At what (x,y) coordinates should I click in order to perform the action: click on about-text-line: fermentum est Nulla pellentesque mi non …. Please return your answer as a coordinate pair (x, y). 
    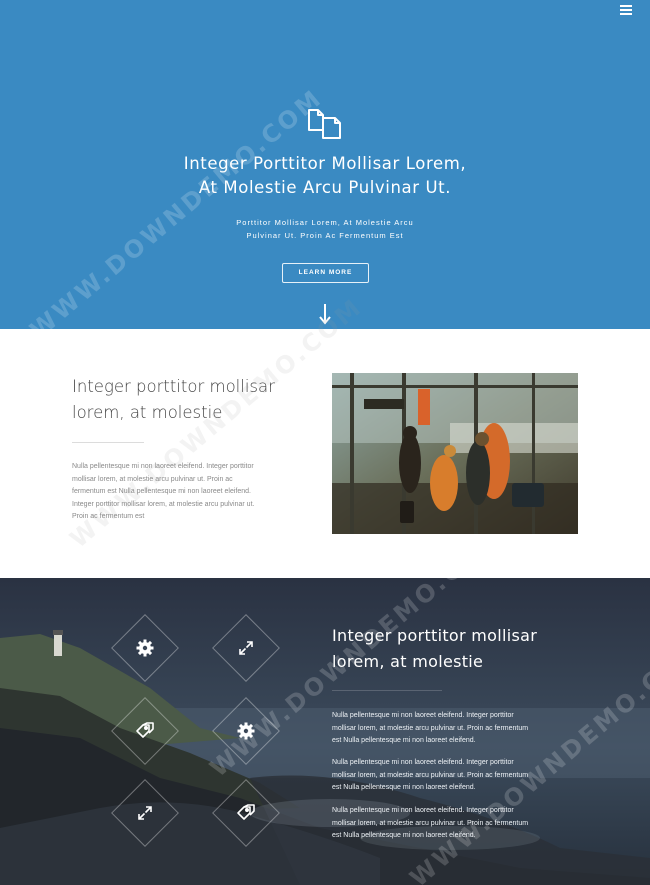
    Looking at the image, I should click on (161, 491).